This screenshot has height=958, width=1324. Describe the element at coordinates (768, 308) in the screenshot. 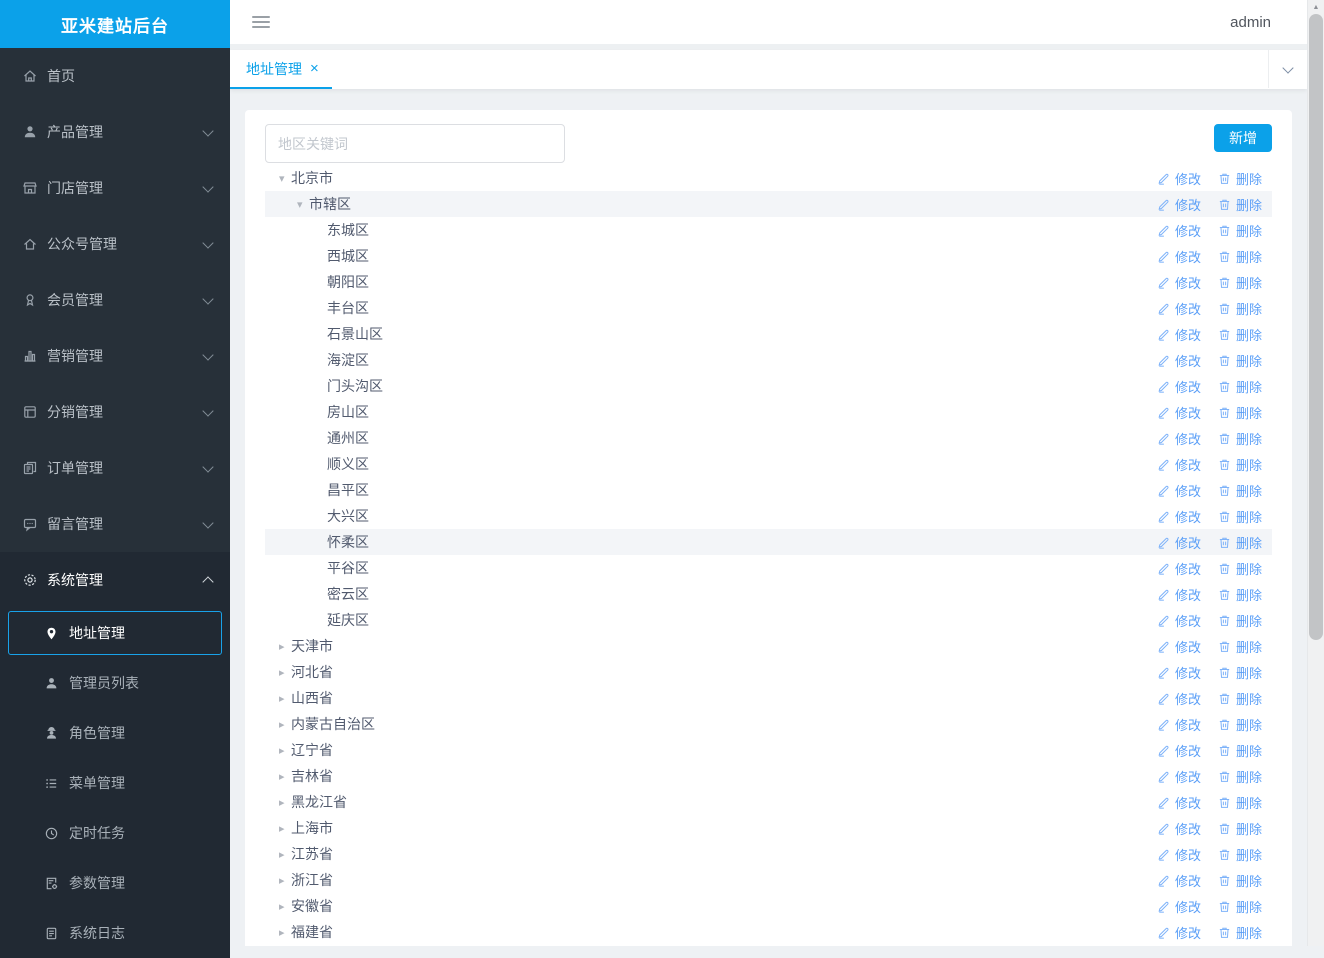

I see `tree-row: 丰台区 修改 删除` at that location.